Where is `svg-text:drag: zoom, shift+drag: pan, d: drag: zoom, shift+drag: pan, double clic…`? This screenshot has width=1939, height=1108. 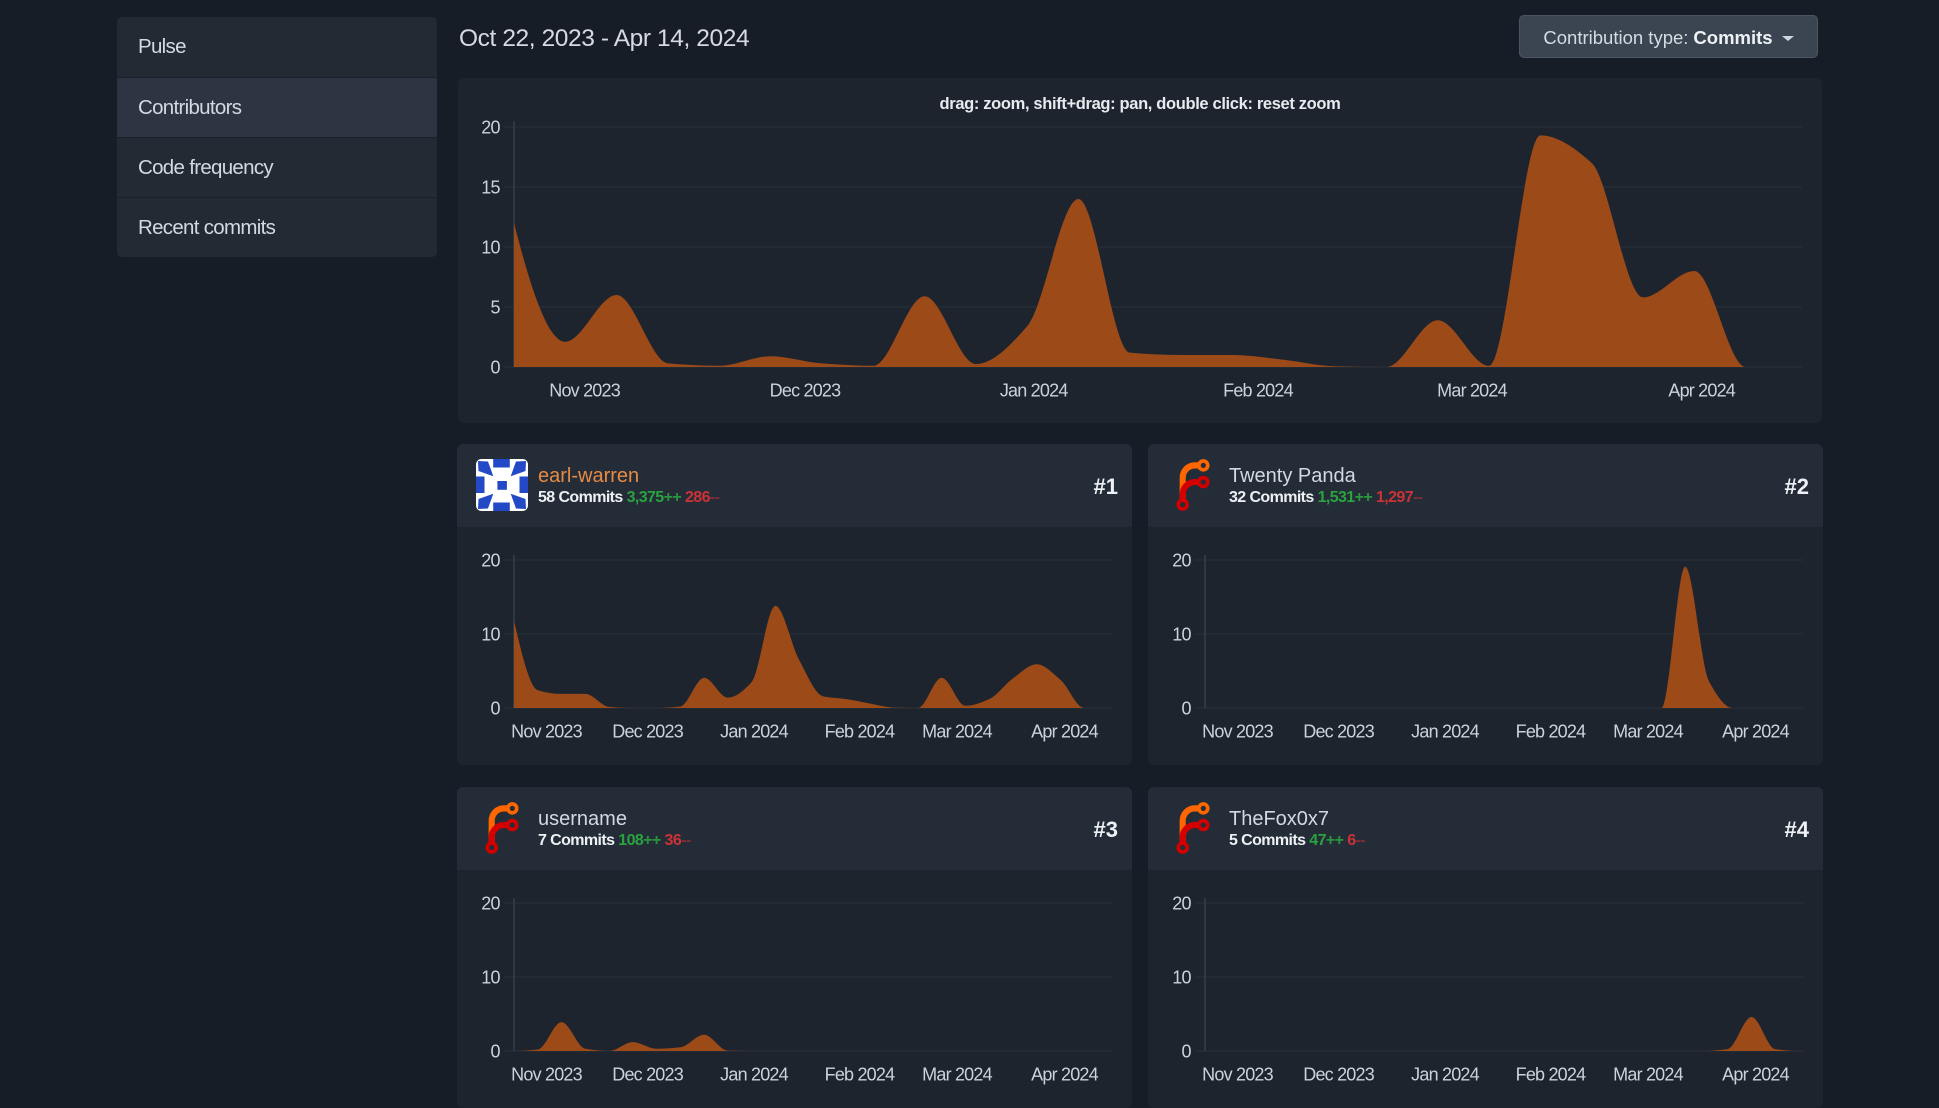 svg-text:drag: zoom, shift+drag: pan, d: drag: zoom, shift+drag: pan, double clic… is located at coordinates (1140, 104).